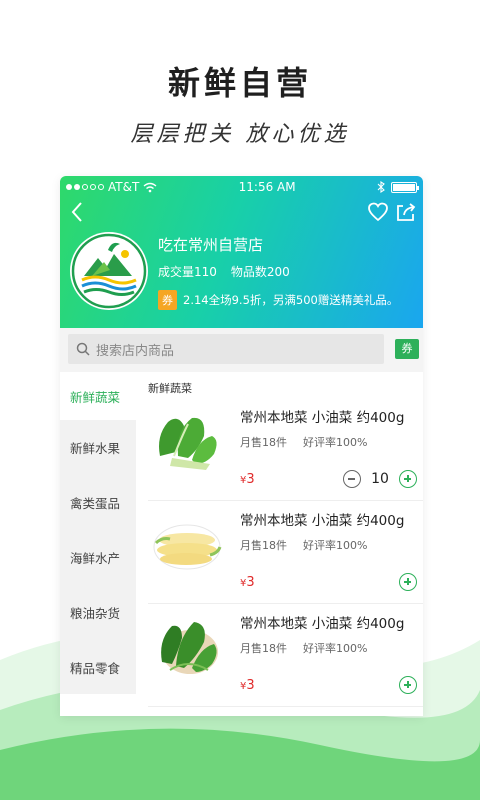 The height and width of the screenshot is (800, 480). Describe the element at coordinates (188, 443) in the screenshot. I see `bok-choy-image` at that location.